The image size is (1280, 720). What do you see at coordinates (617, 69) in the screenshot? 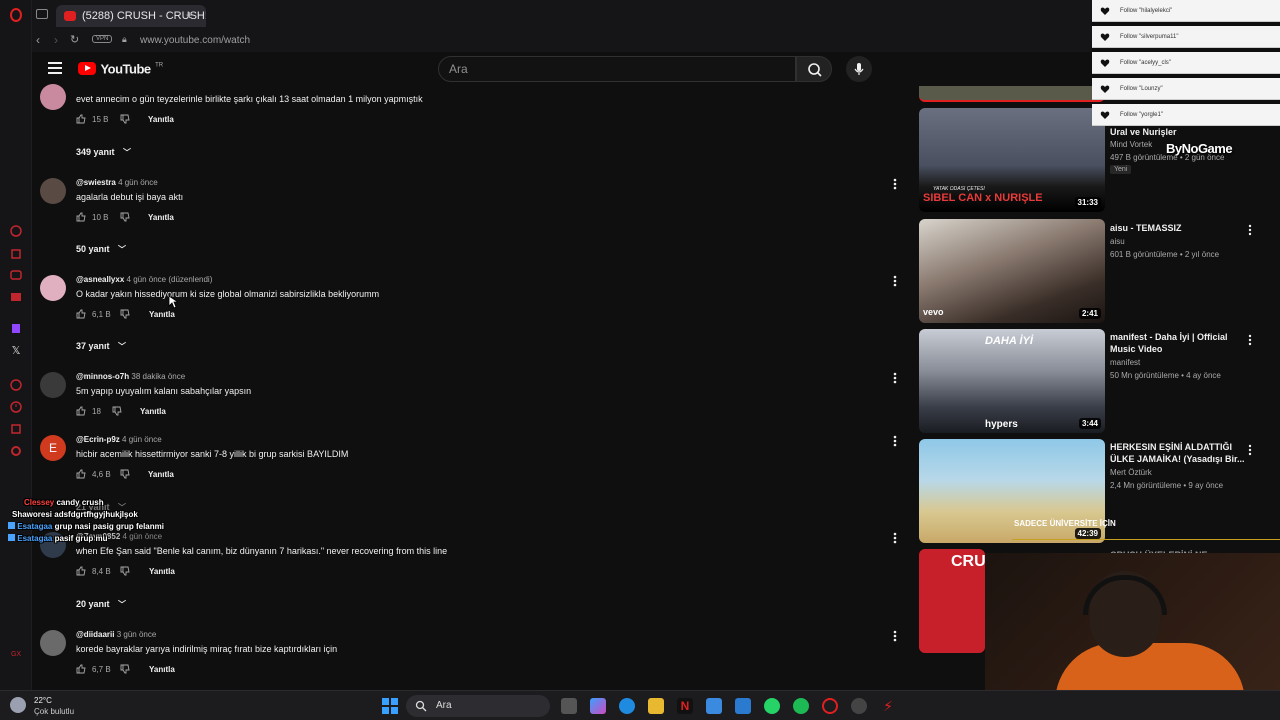
I see `search-input: Ara` at bounding box center [617, 69].